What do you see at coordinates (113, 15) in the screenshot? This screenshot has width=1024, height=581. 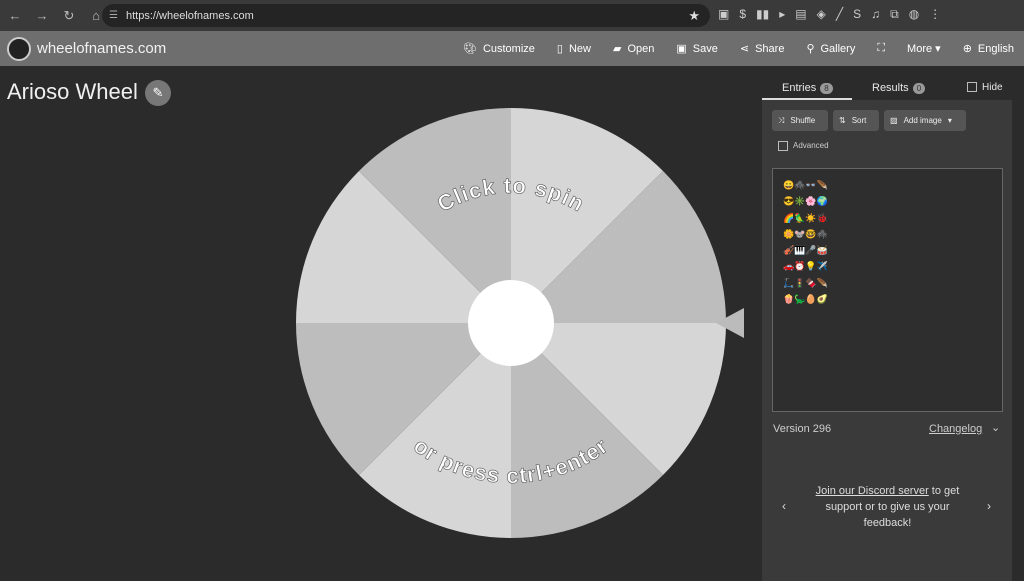 I see `site-settings-icon: ☰` at bounding box center [113, 15].